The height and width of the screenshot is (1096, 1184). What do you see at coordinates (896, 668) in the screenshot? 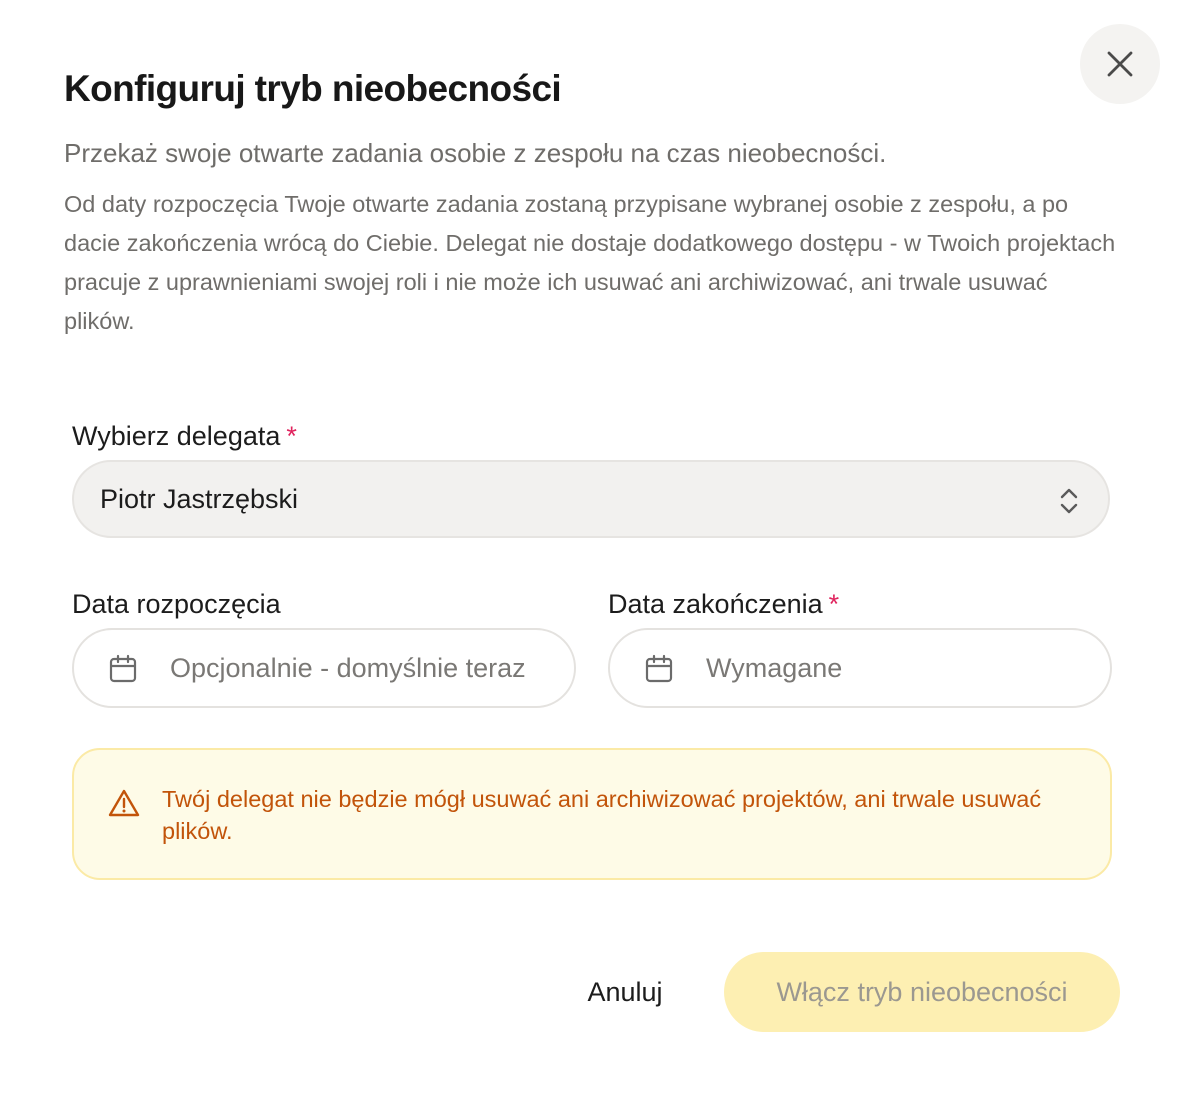
I see `end-date-input` at bounding box center [896, 668].